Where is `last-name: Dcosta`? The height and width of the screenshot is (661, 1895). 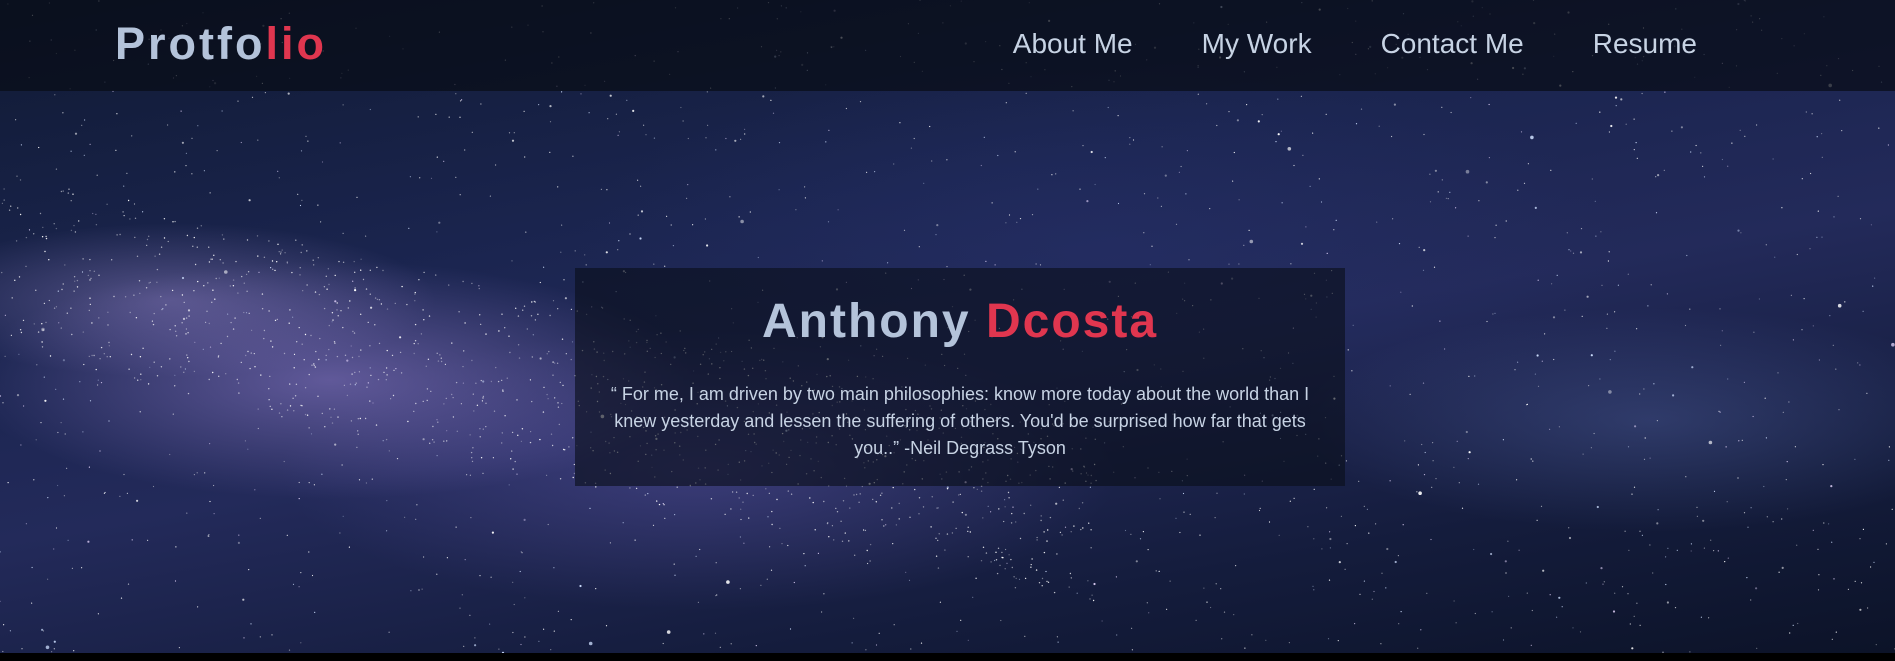 last-name: Dcosta is located at coordinates (1072, 321).